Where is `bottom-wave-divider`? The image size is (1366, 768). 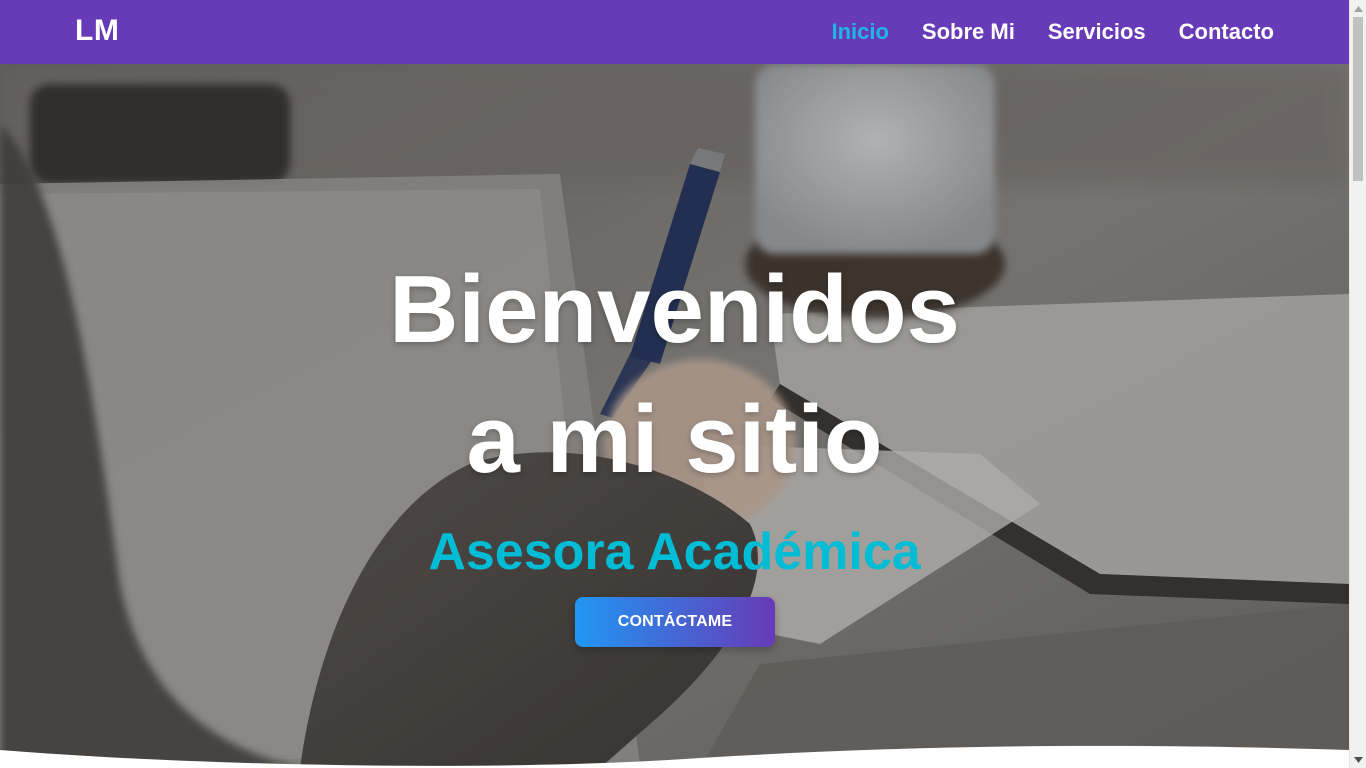 bottom-wave-divider is located at coordinates (674, 756).